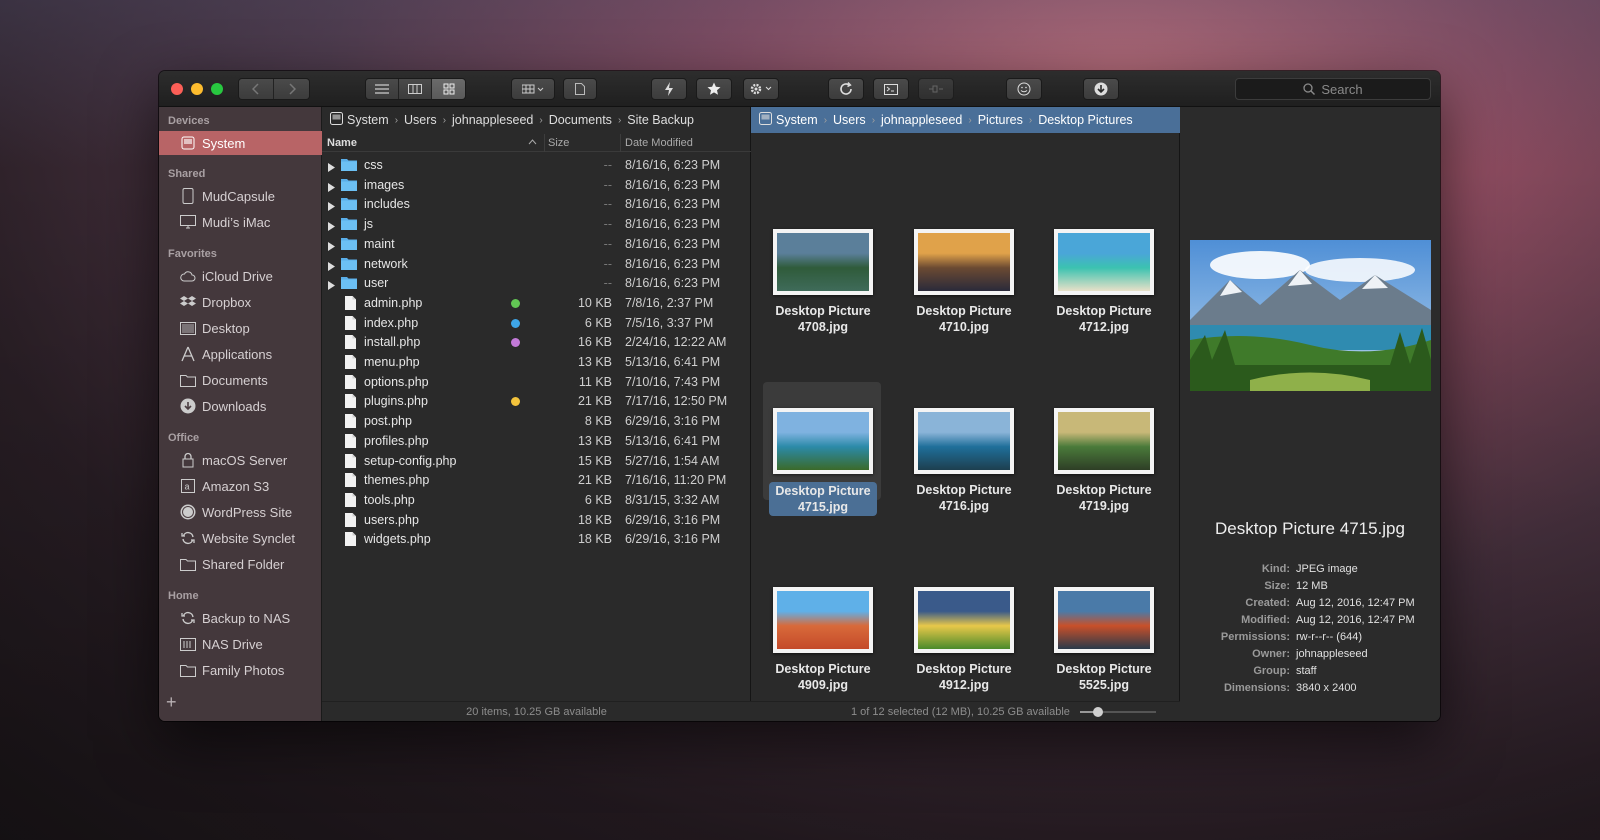 The height and width of the screenshot is (840, 1600). Describe the element at coordinates (240, 276) in the screenshot. I see `sidebar-item-icloud-drive: iCloud Drive` at that location.